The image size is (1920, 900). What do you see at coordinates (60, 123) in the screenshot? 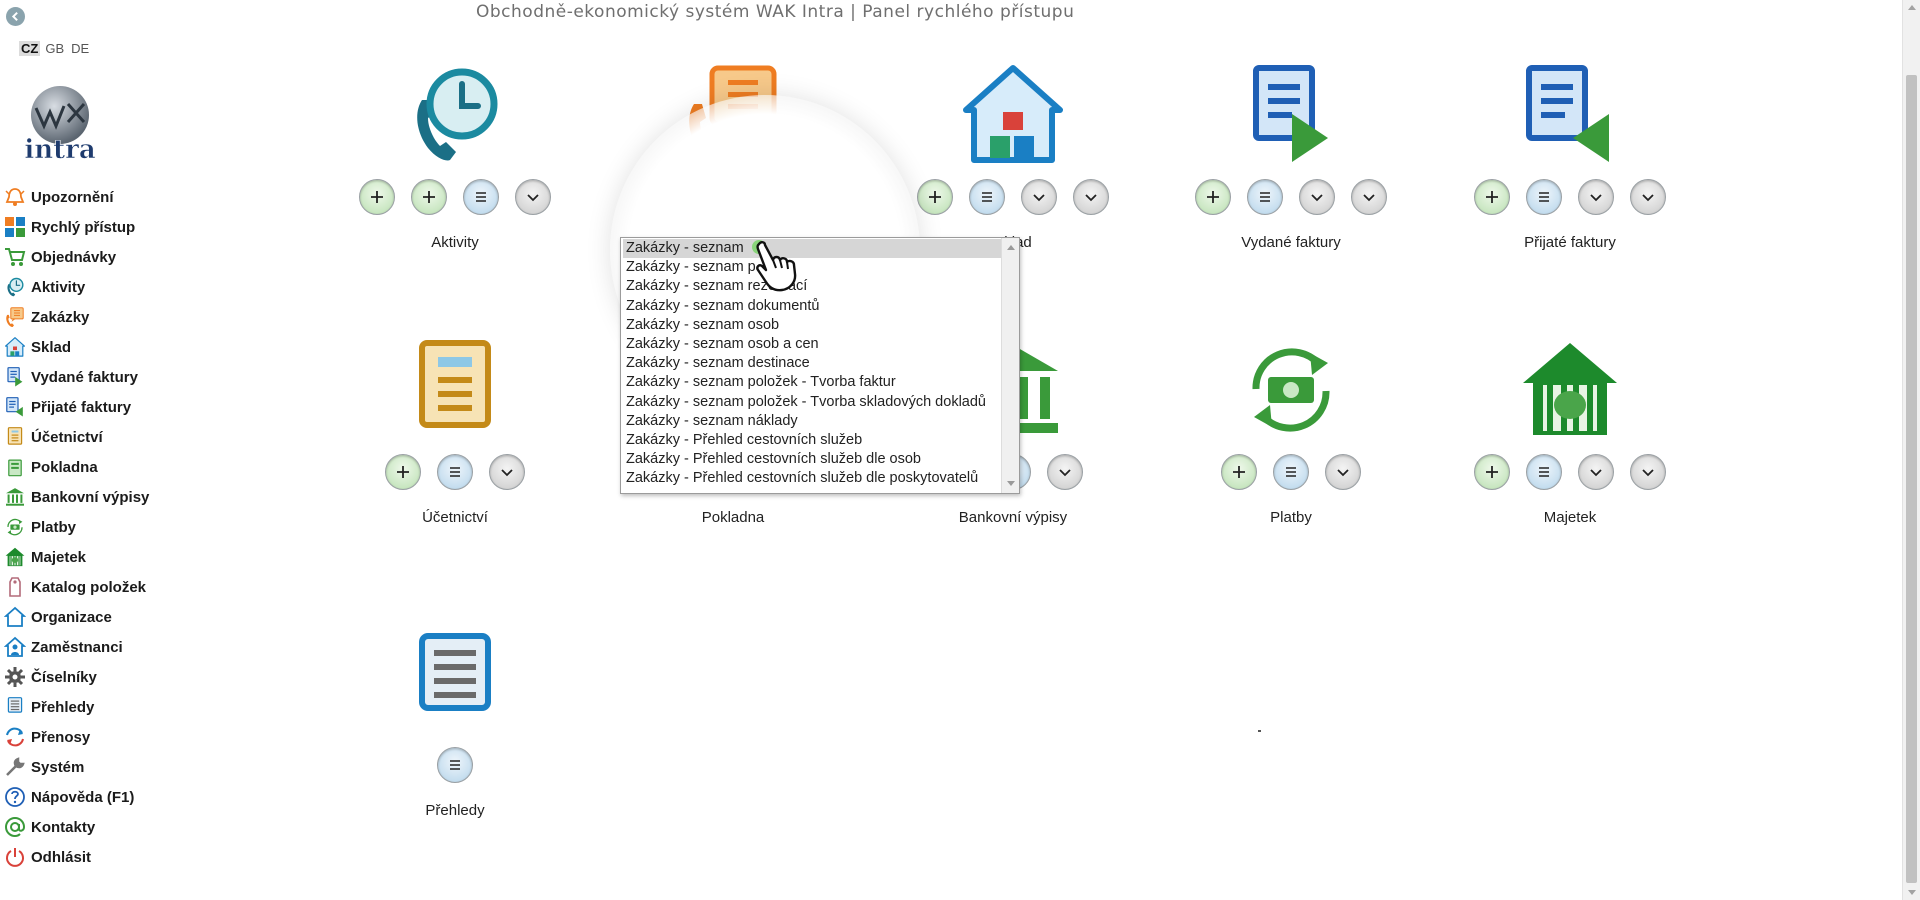
I see `app-logo: intra` at bounding box center [60, 123].